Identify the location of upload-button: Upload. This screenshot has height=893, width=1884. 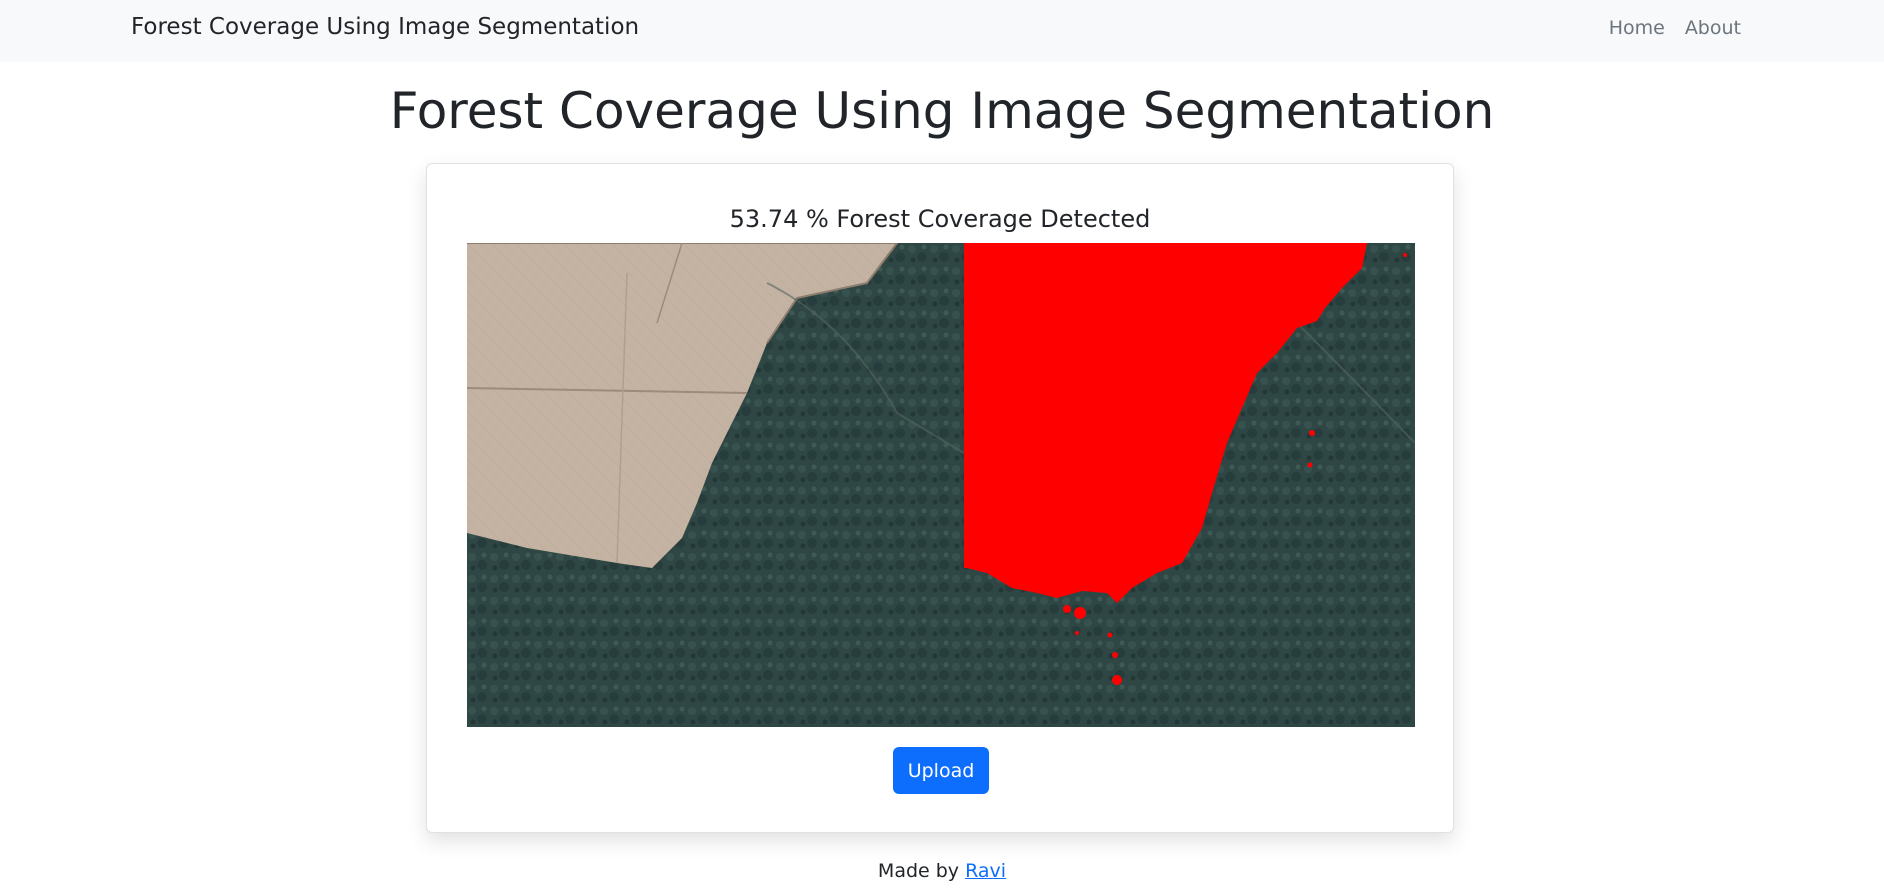
(941, 770).